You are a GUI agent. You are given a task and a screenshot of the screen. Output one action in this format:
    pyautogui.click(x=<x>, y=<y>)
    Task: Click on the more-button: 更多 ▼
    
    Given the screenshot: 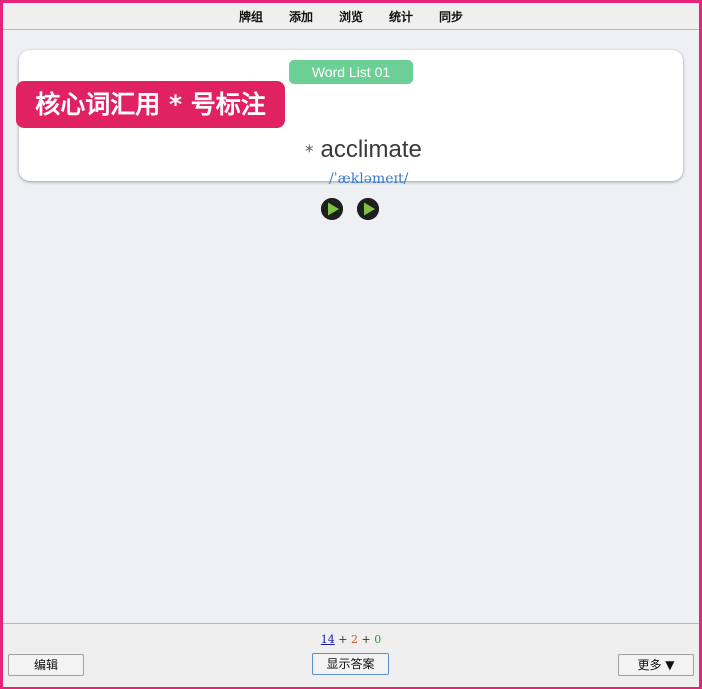 What is the action you would take?
    pyautogui.click(x=656, y=665)
    